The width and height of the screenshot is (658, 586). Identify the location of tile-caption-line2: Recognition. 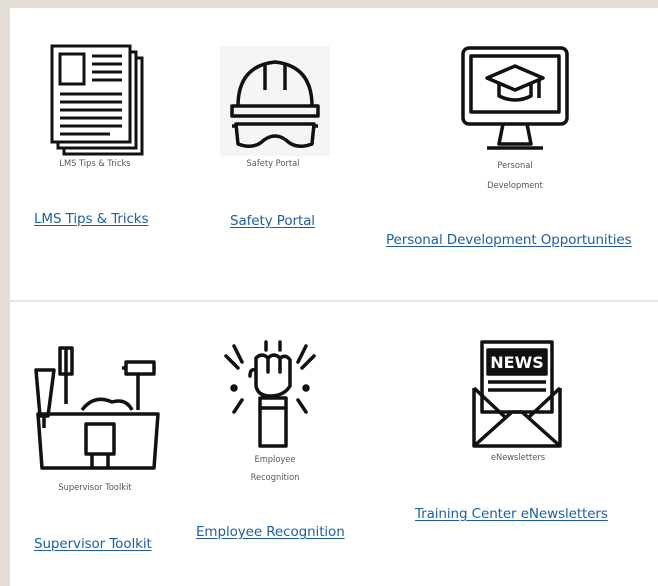
(275, 478).